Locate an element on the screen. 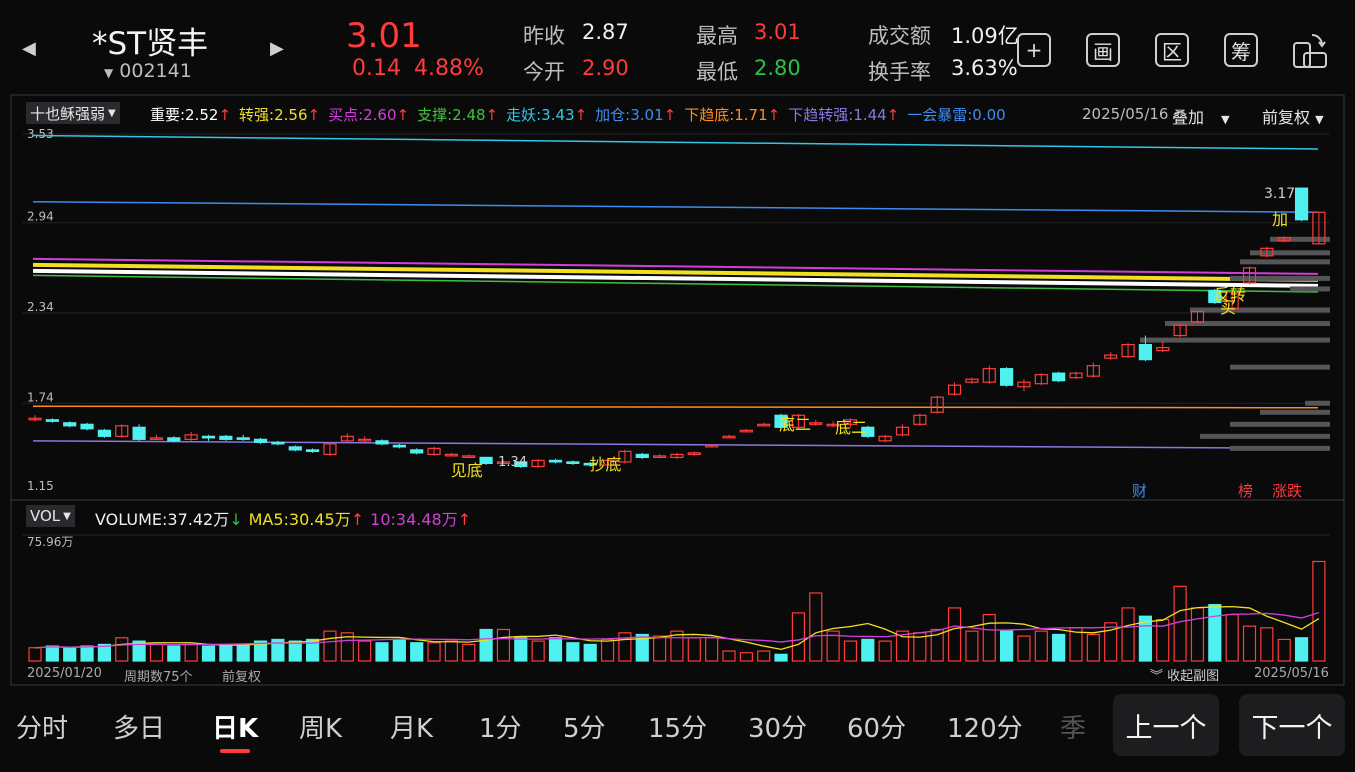 This screenshot has width=1355, height=772. screen-rotate-icon is located at coordinates (1309, 51).